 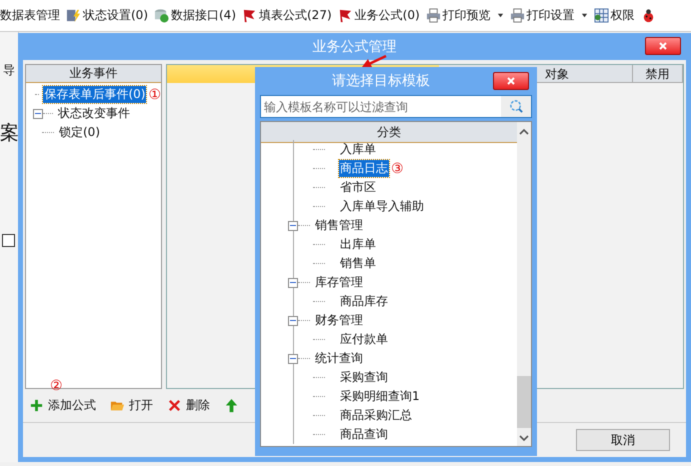 I want to click on tree-item: 销售管理, so click(x=339, y=225).